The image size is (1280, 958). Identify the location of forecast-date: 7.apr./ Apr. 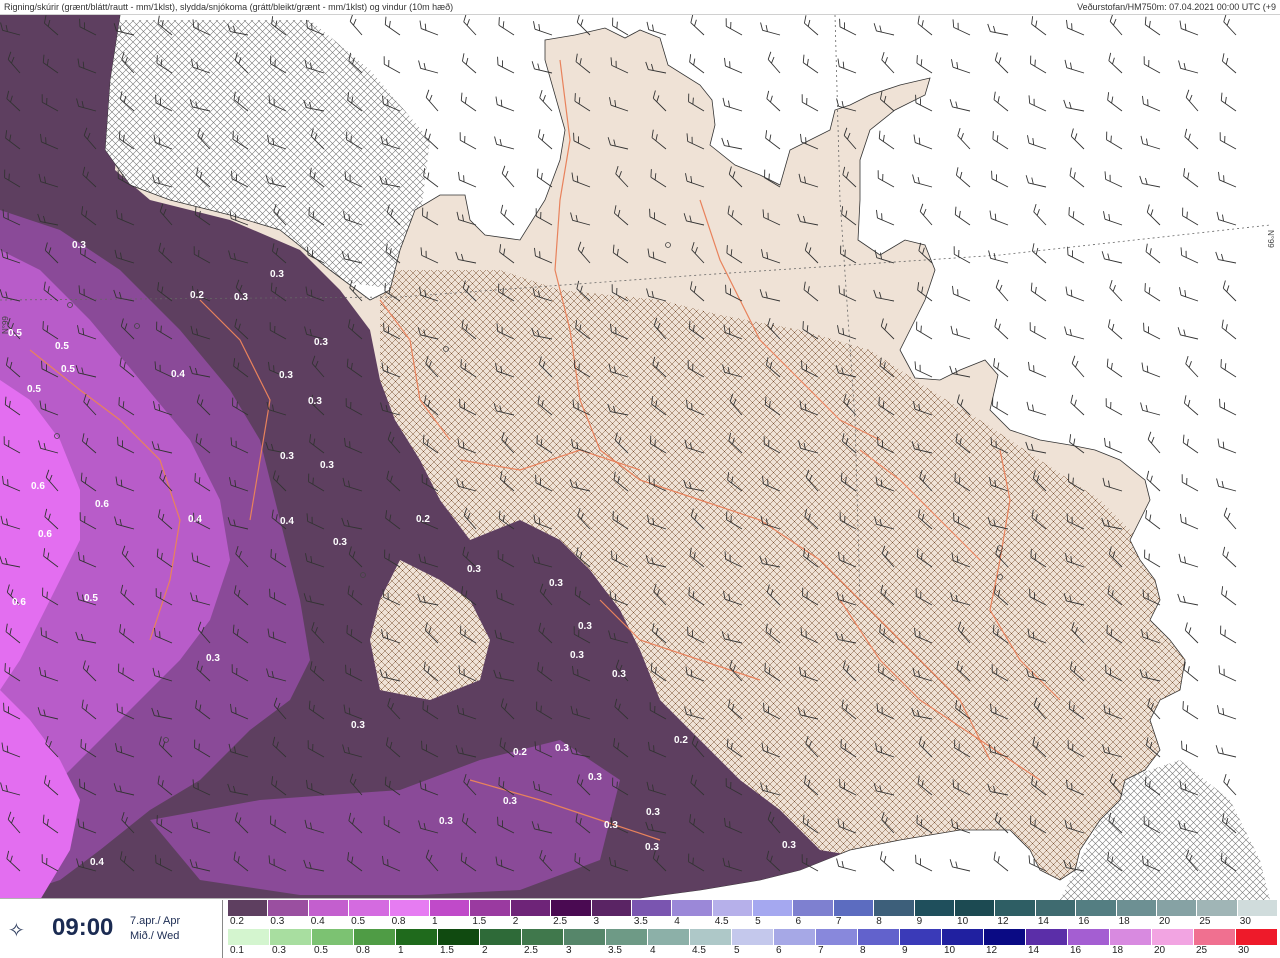
(155, 921).